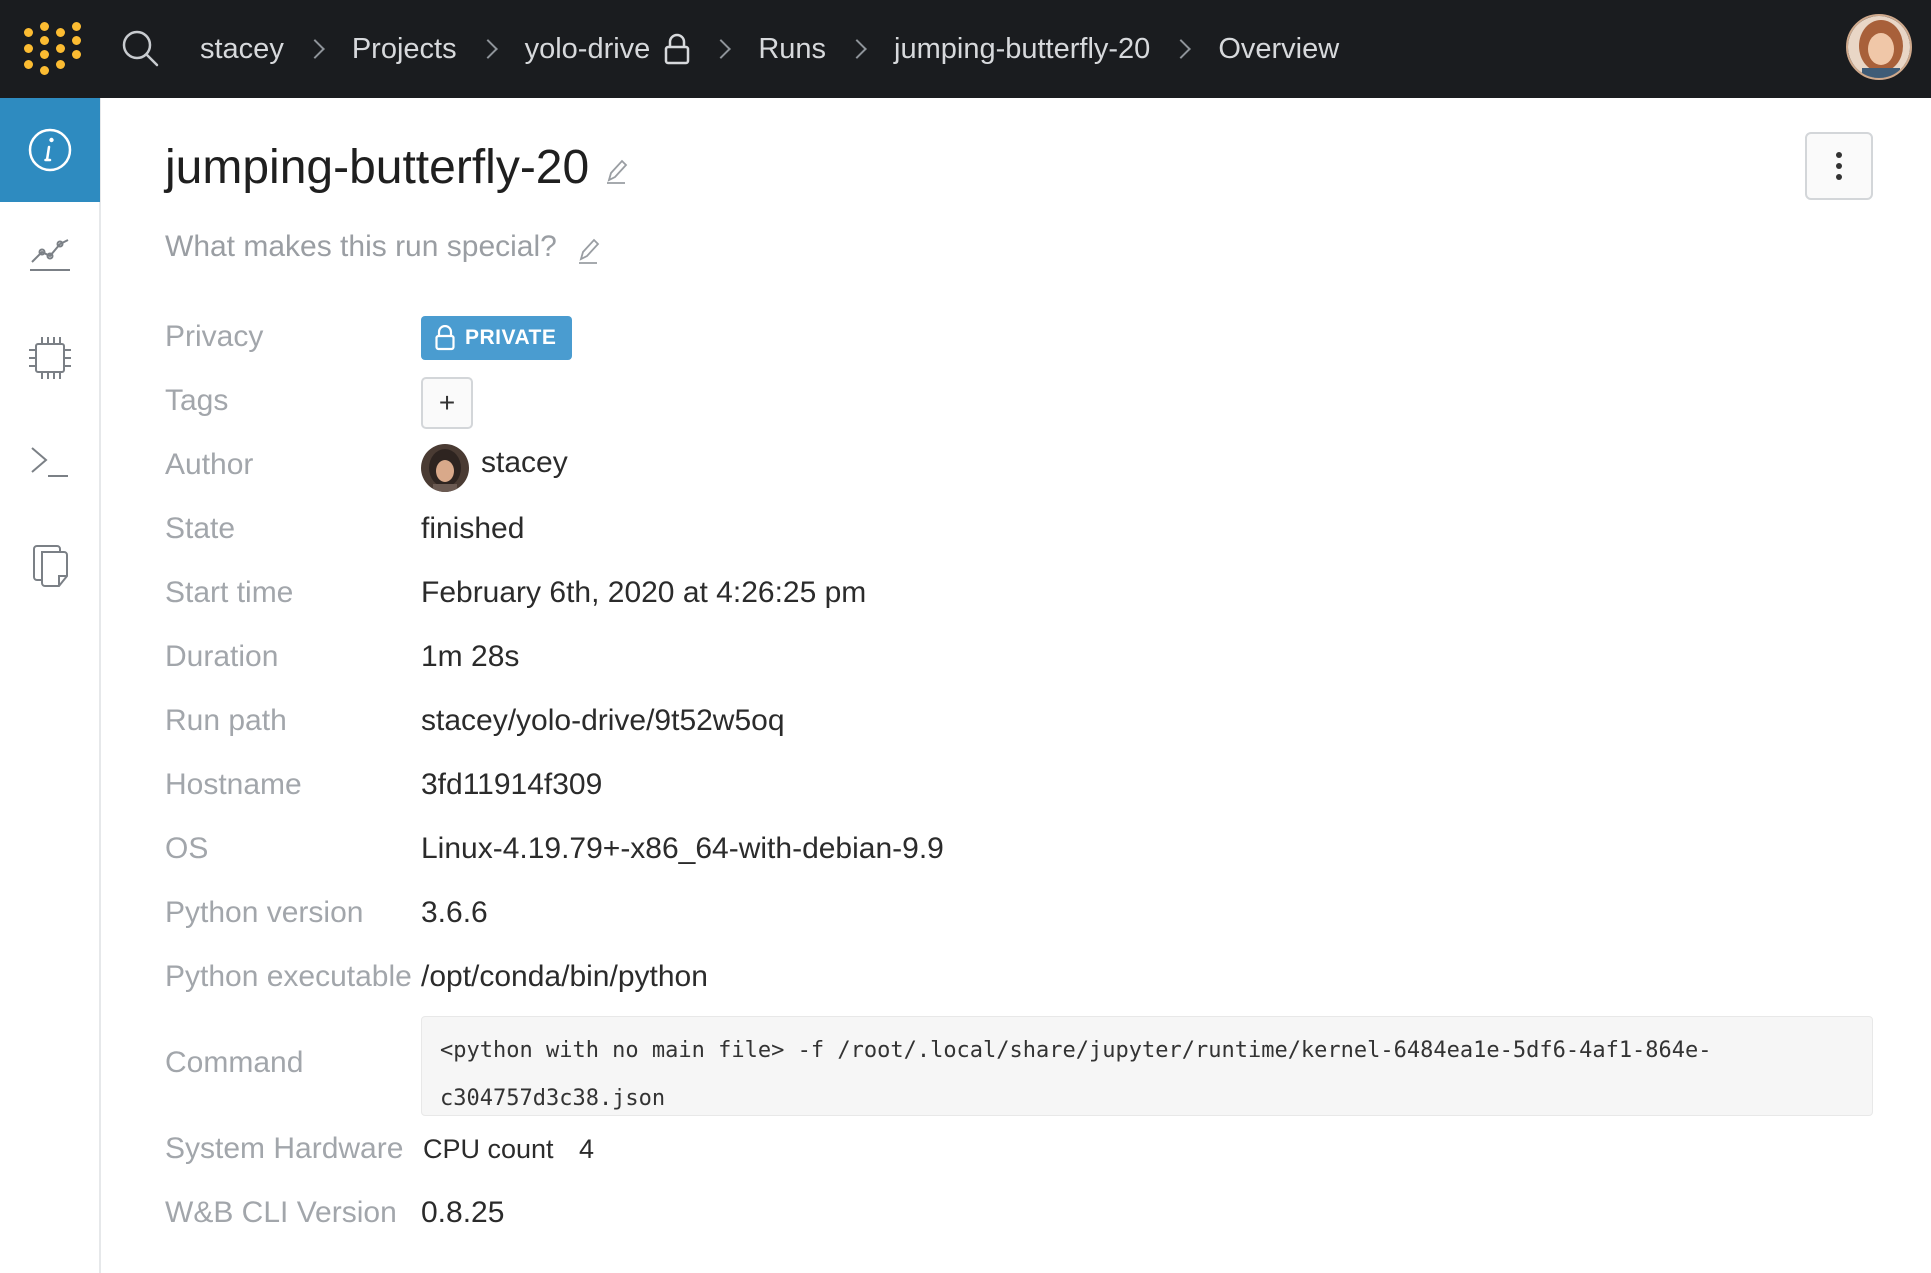  What do you see at coordinates (197, 400) in the screenshot?
I see `tags-label: Tags` at bounding box center [197, 400].